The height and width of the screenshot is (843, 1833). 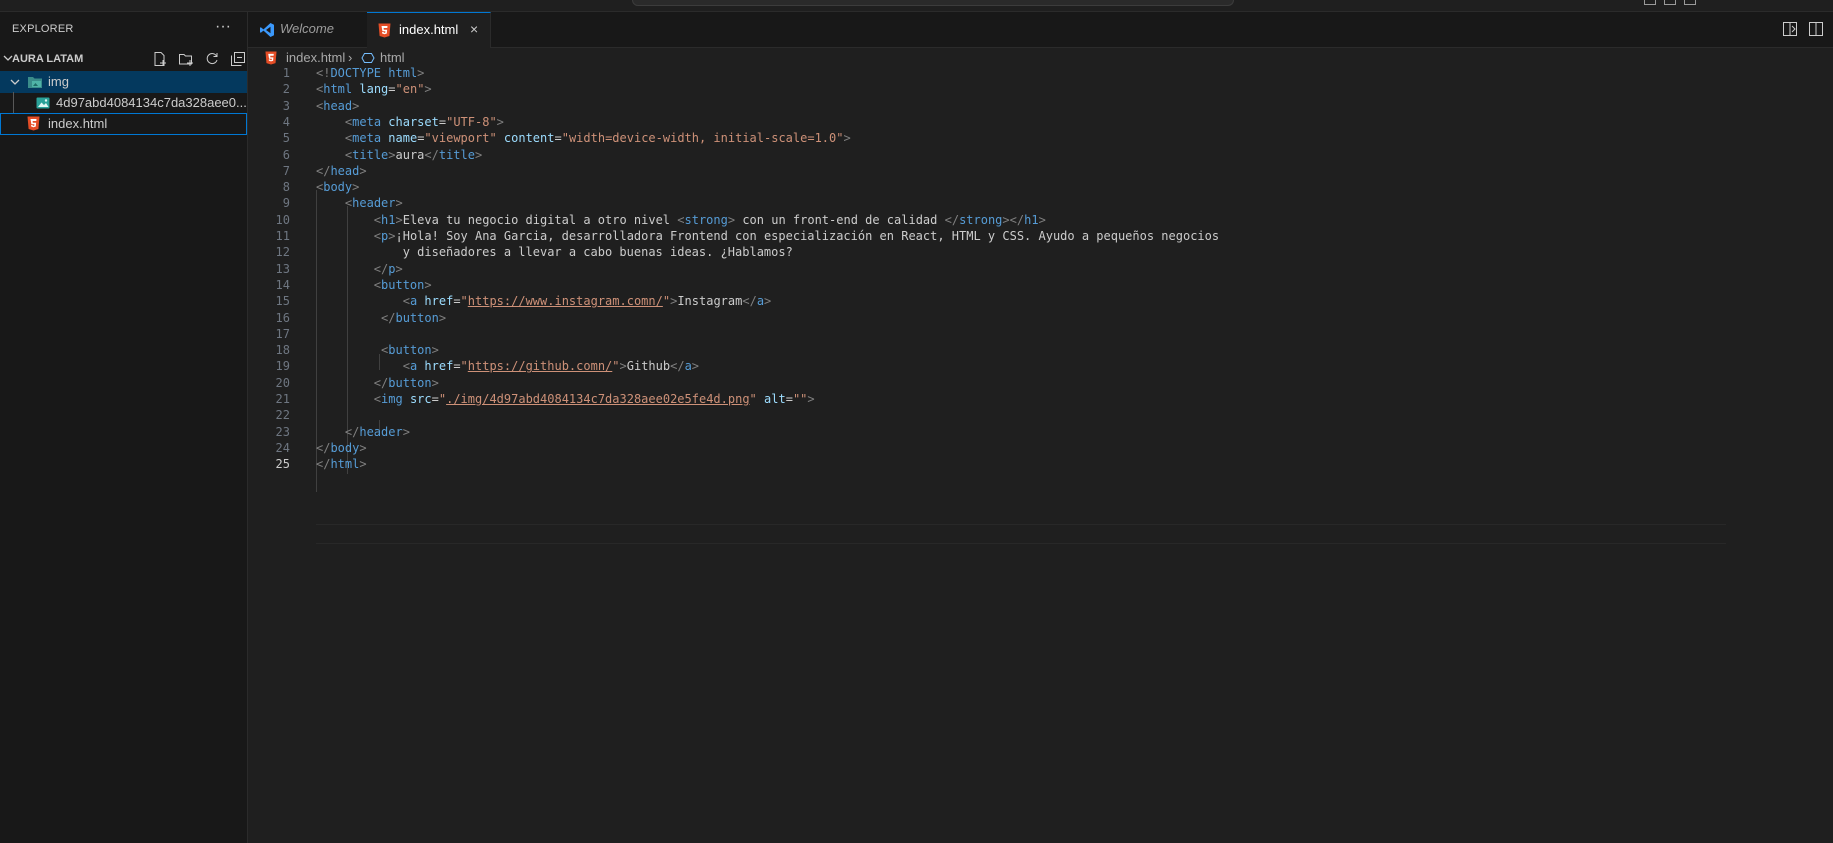 What do you see at coordinates (223, 27) in the screenshot?
I see `more-actions-icon: ···` at bounding box center [223, 27].